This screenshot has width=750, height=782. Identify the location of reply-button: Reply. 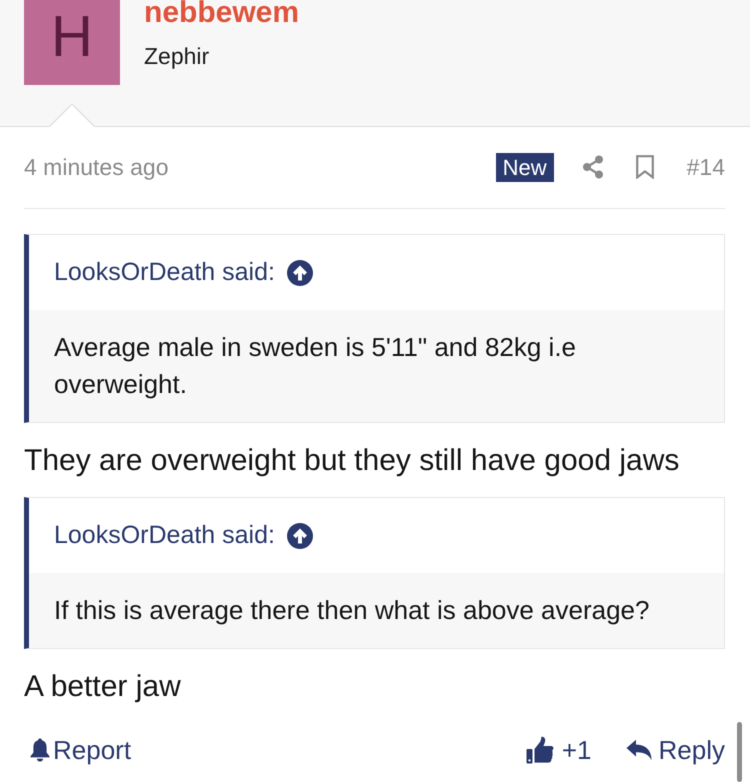
(675, 750).